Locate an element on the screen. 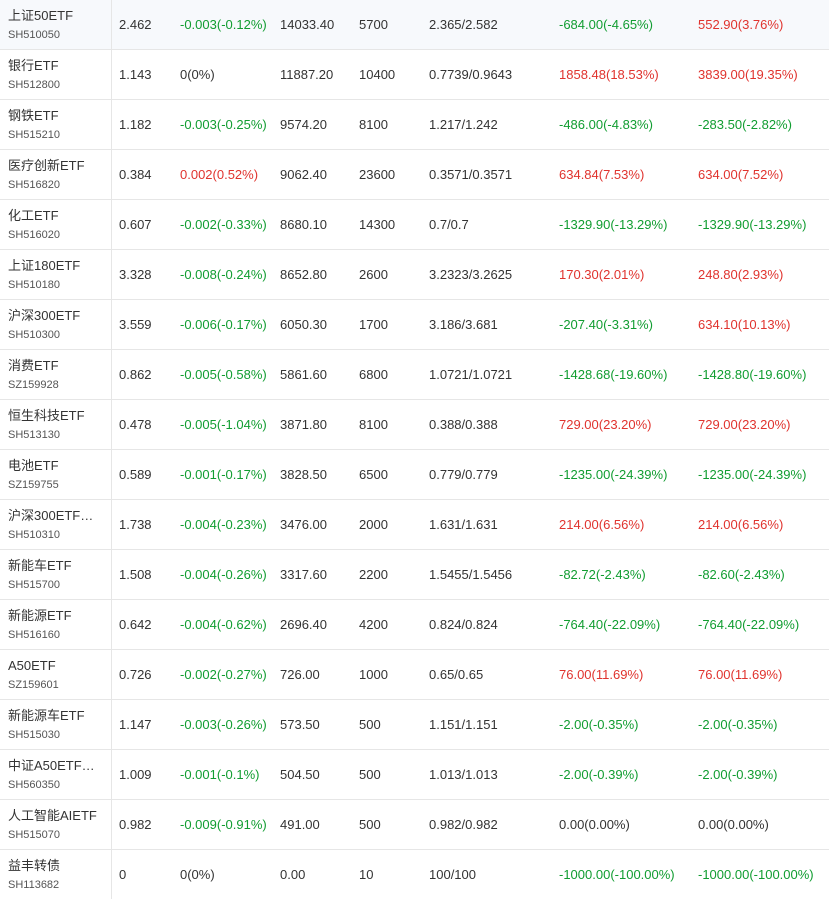  total-profit-loss-cell: -2.00(-0.35%) is located at coordinates (738, 724).